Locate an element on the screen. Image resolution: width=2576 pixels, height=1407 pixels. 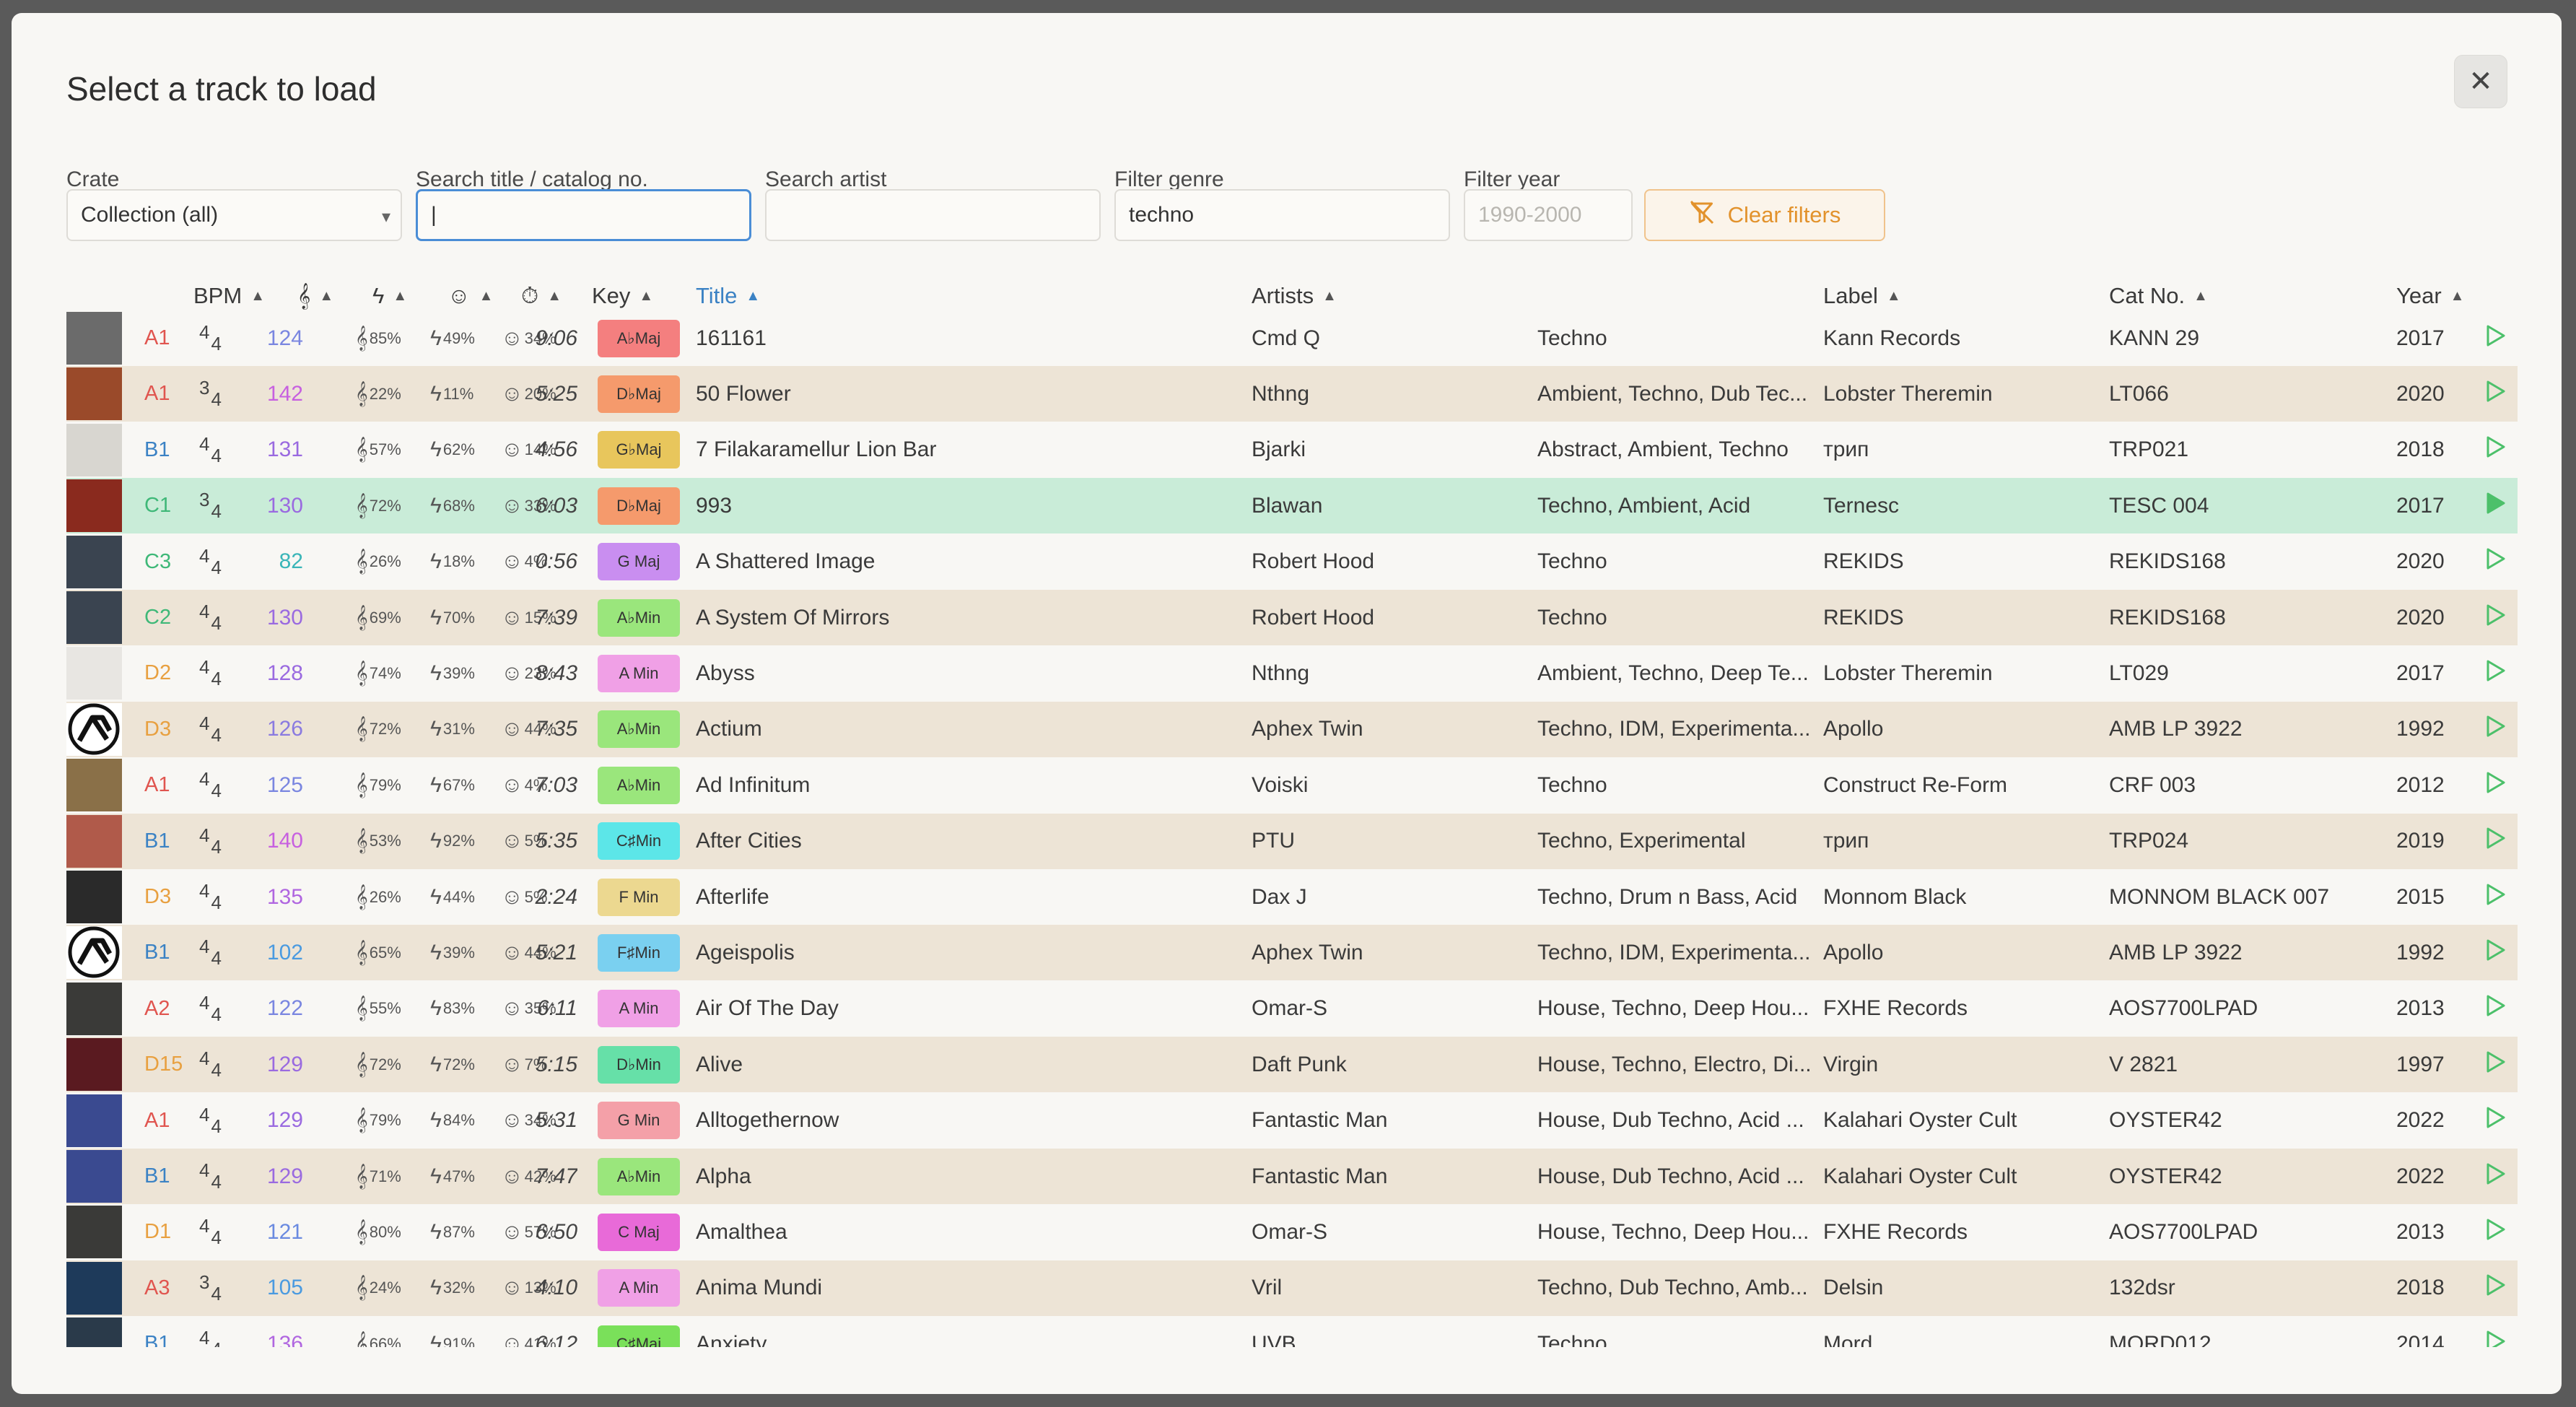
track-bpm: 125 is located at coordinates (284, 785).